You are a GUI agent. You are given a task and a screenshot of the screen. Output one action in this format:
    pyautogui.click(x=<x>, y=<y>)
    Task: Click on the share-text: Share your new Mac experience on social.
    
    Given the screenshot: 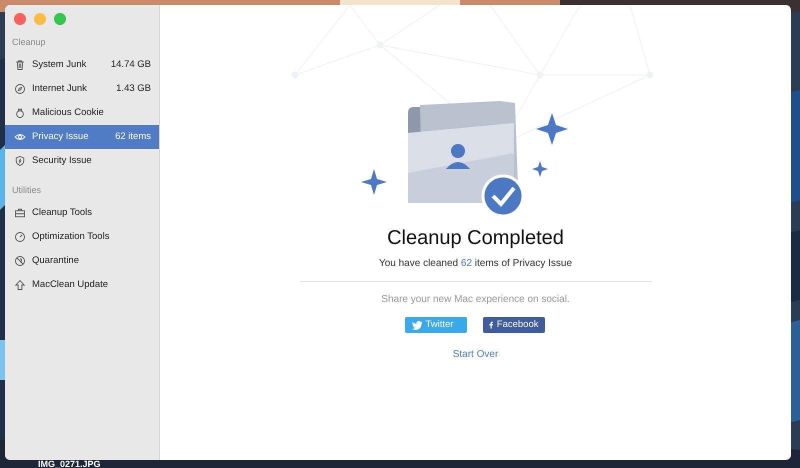 What is the action you would take?
    pyautogui.click(x=475, y=300)
    